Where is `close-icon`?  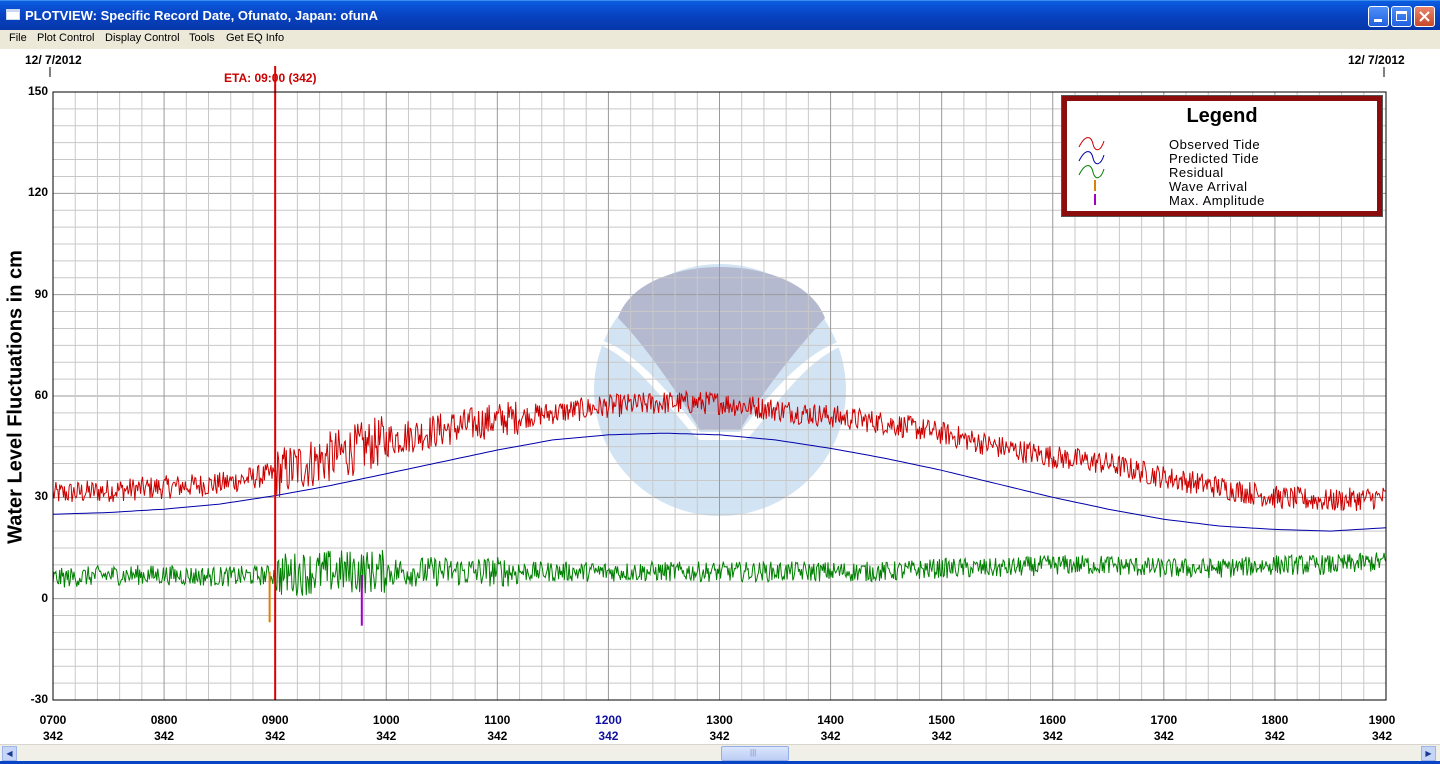 close-icon is located at coordinates (1424, 16).